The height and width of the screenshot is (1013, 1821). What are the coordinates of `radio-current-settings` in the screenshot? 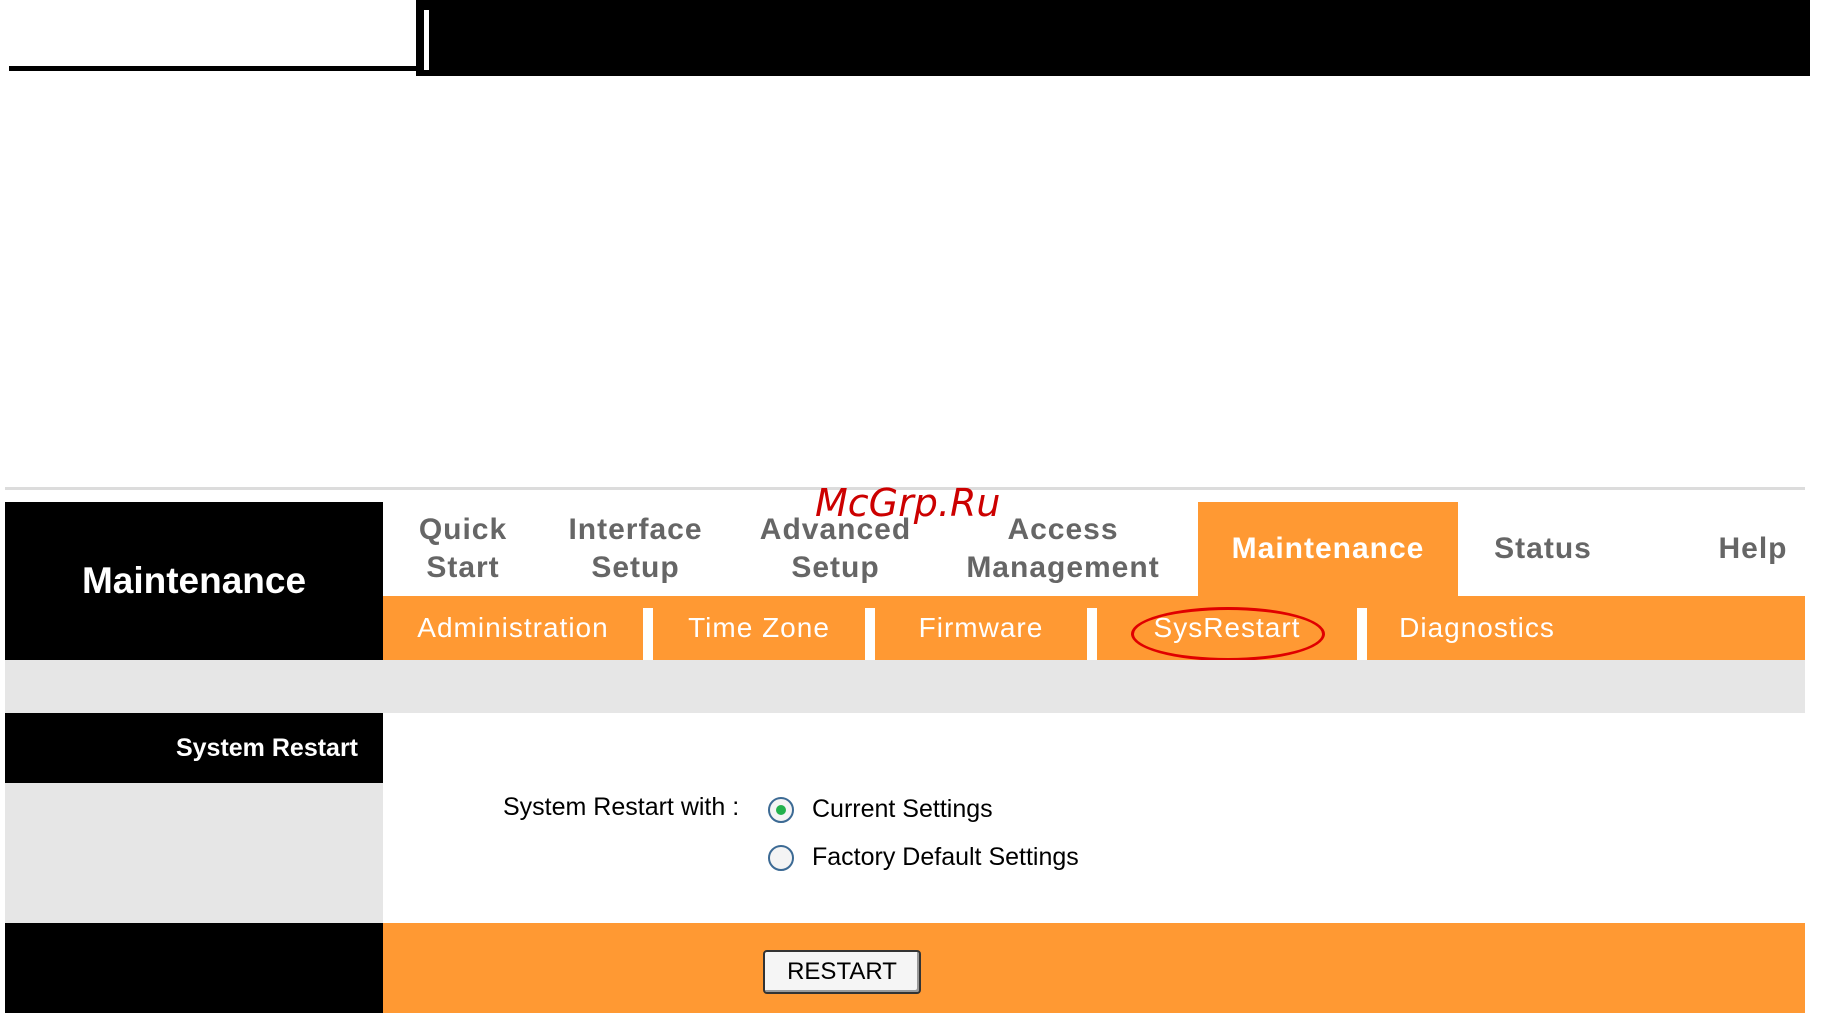 It's located at (781, 809).